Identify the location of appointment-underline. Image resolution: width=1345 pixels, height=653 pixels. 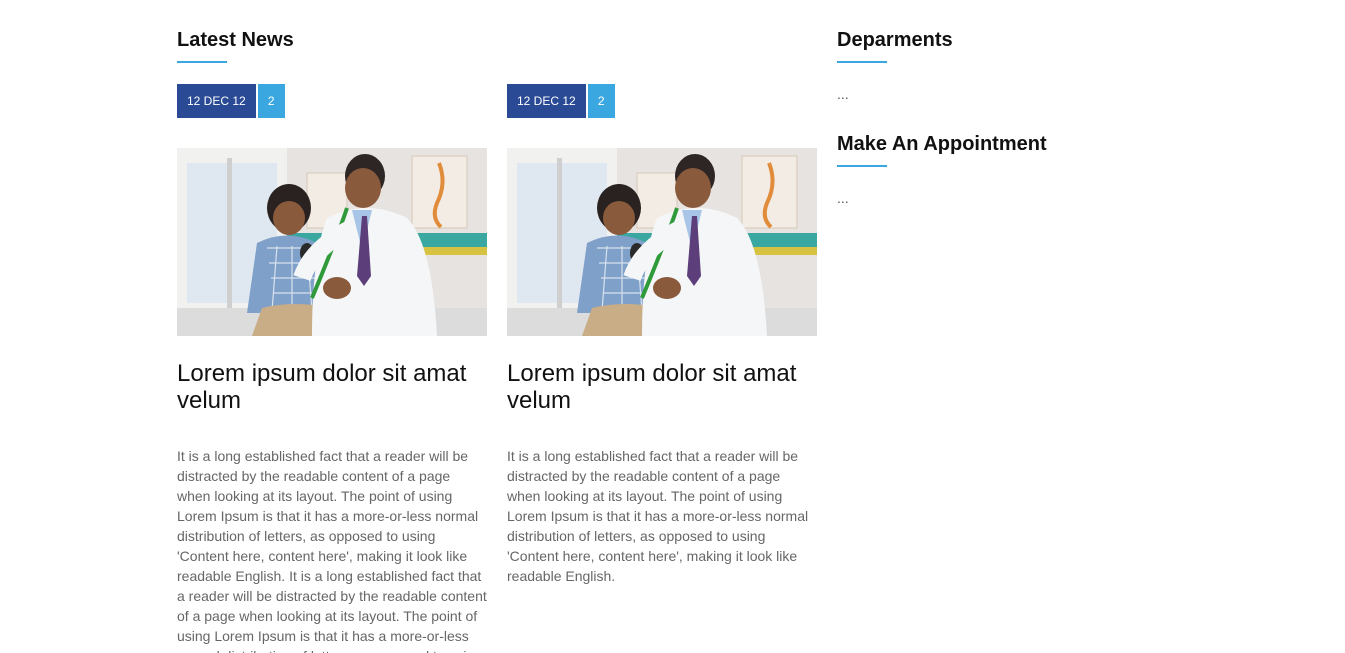
(862, 166).